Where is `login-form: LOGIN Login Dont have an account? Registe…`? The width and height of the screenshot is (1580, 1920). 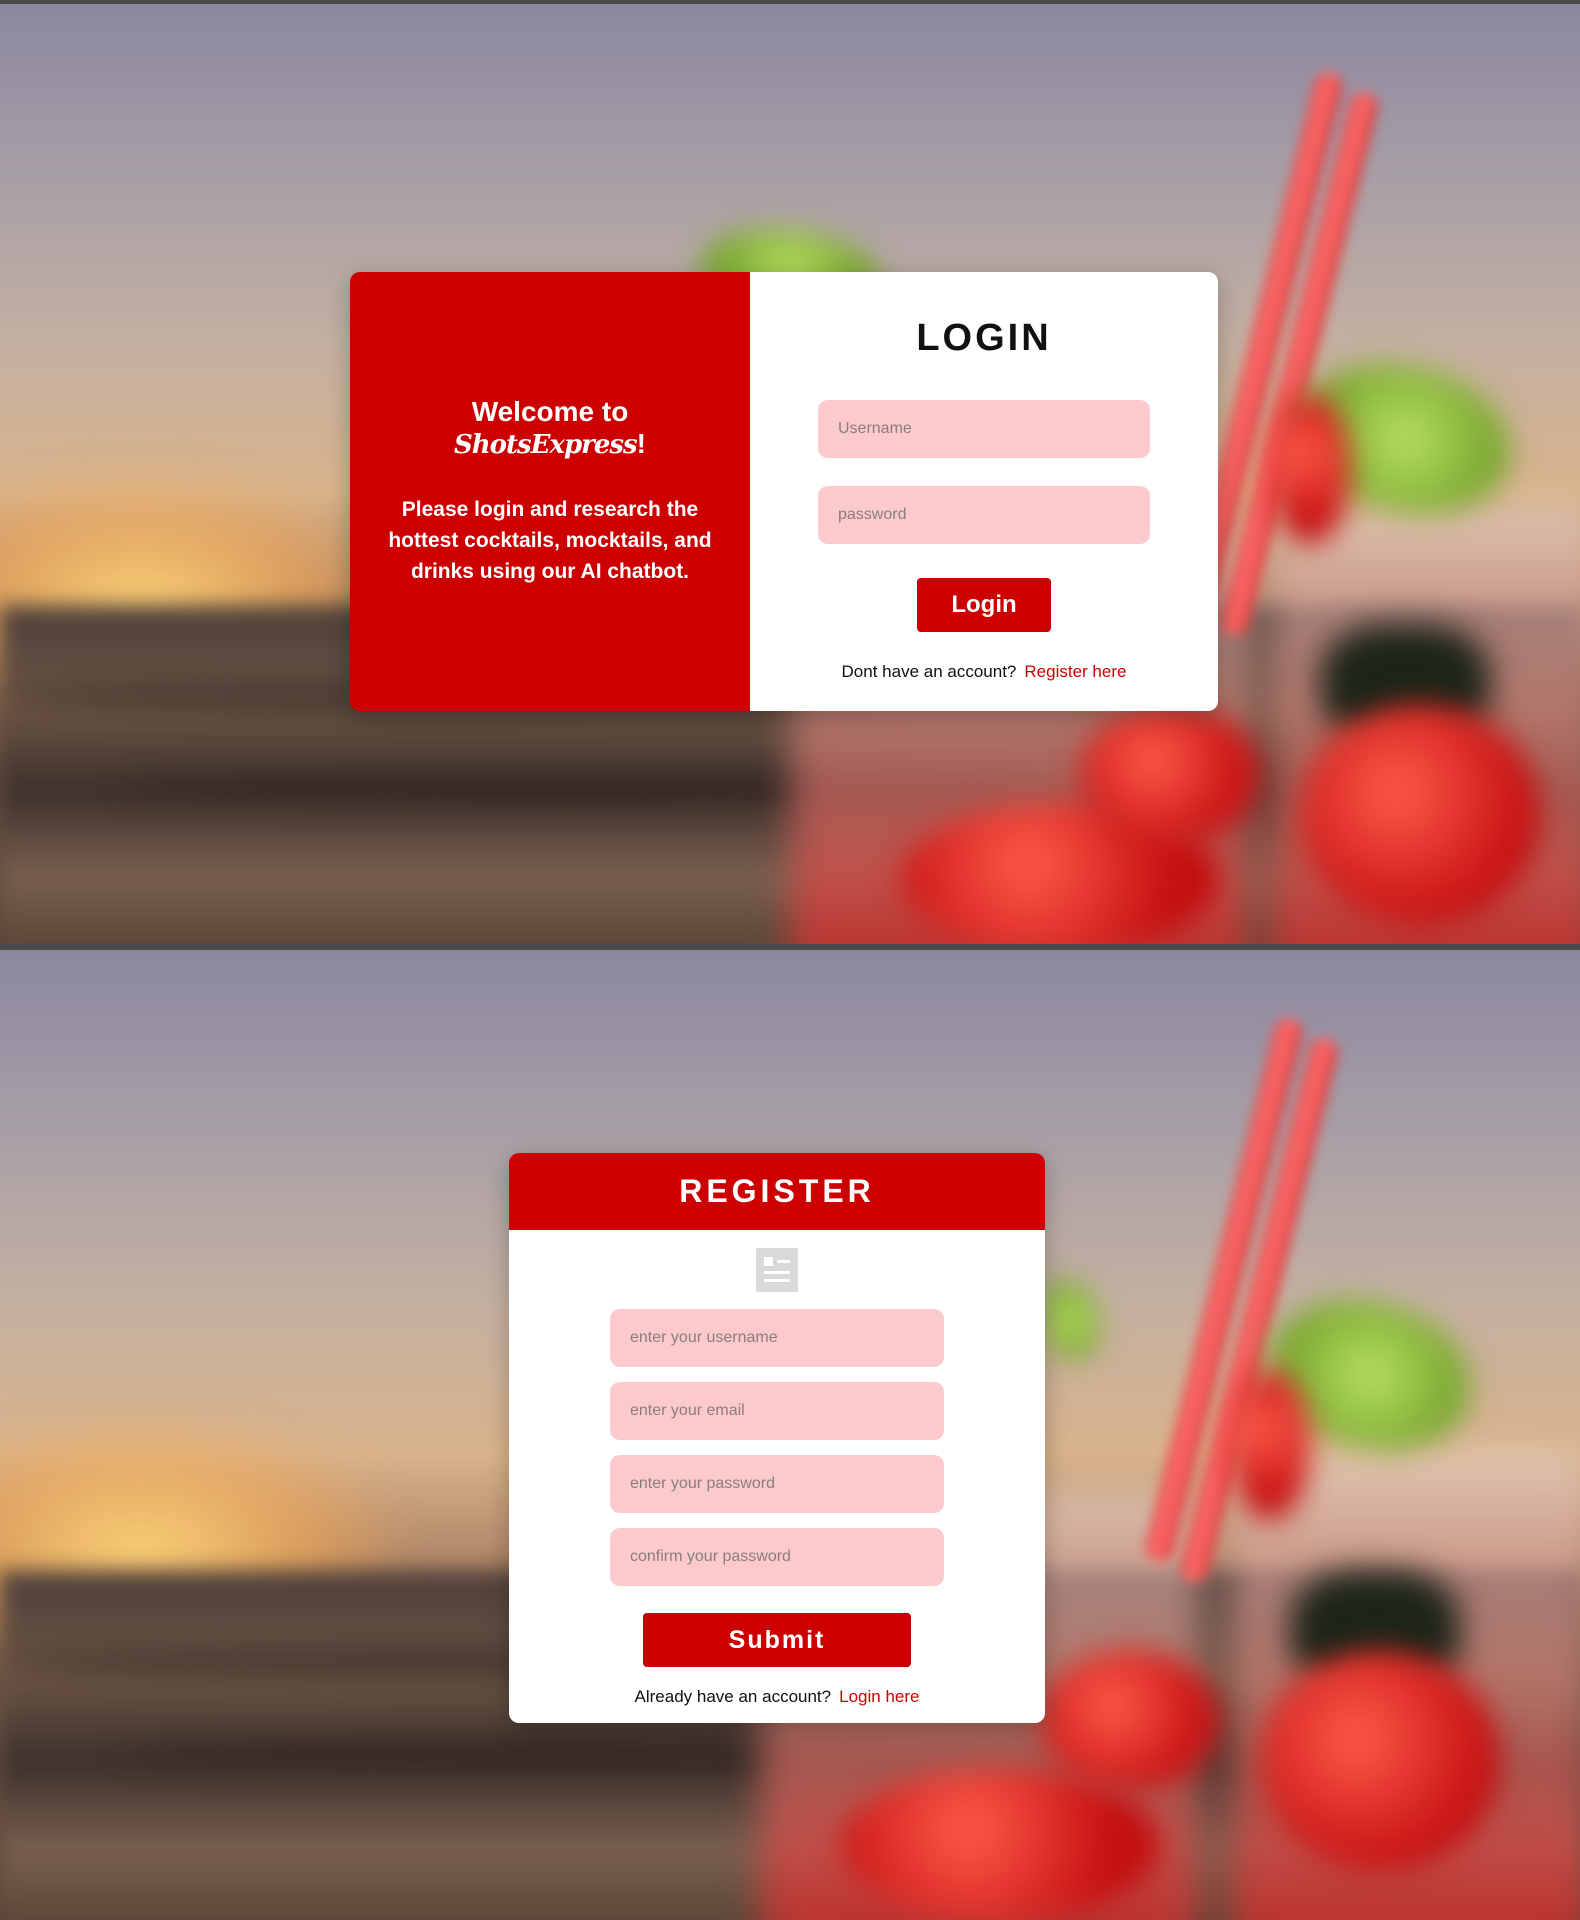
login-form: LOGIN Login Dont have an account? Registe… is located at coordinates (984, 491).